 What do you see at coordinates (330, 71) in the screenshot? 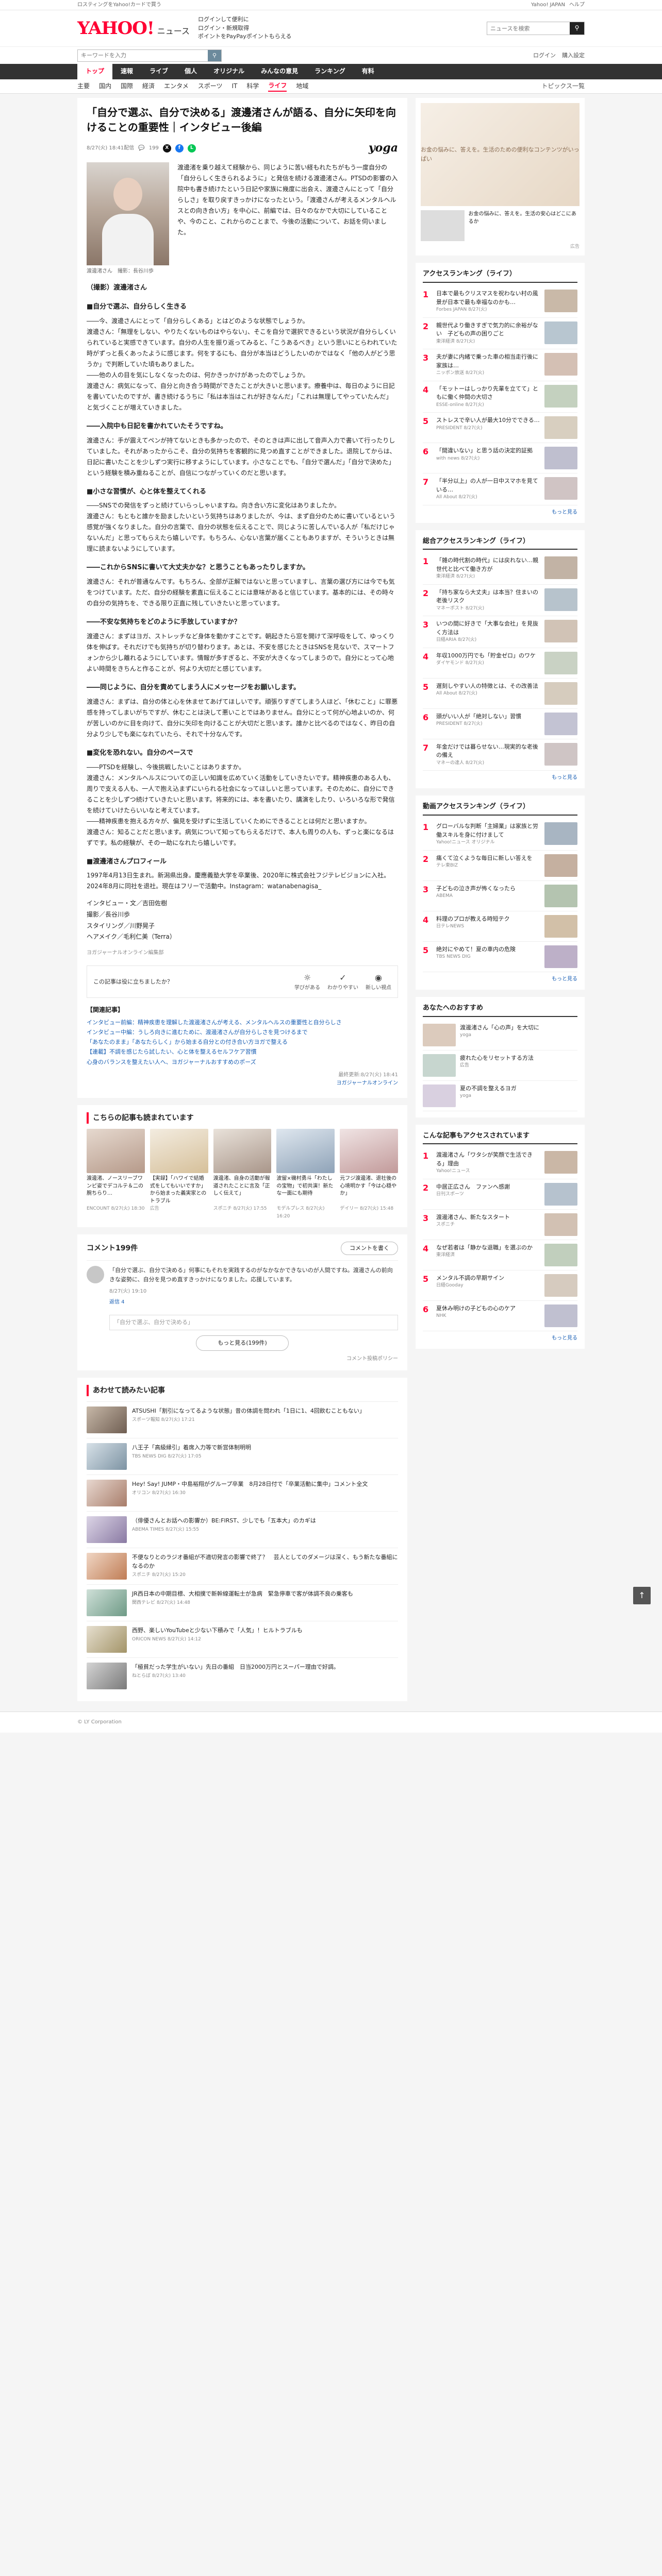
I see `nav-ranking: ランキング` at bounding box center [330, 71].